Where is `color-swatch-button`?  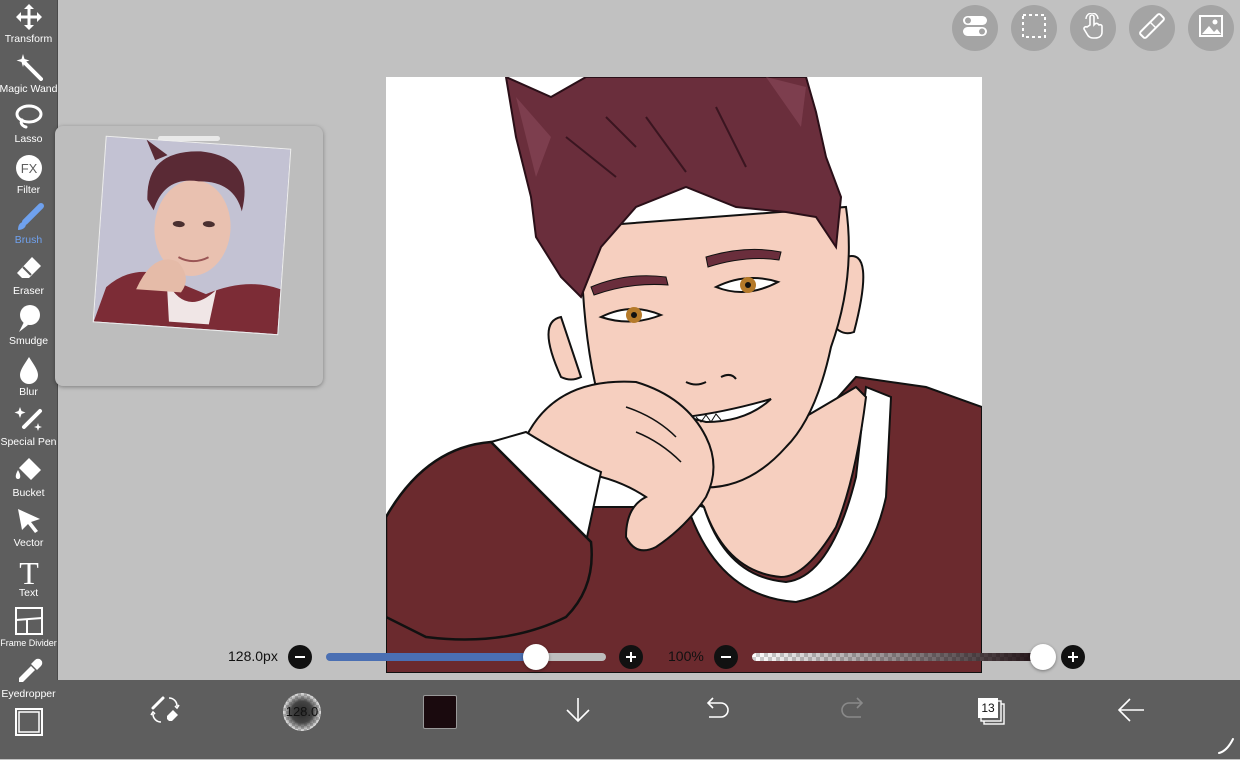
color-swatch-button is located at coordinates (440, 712).